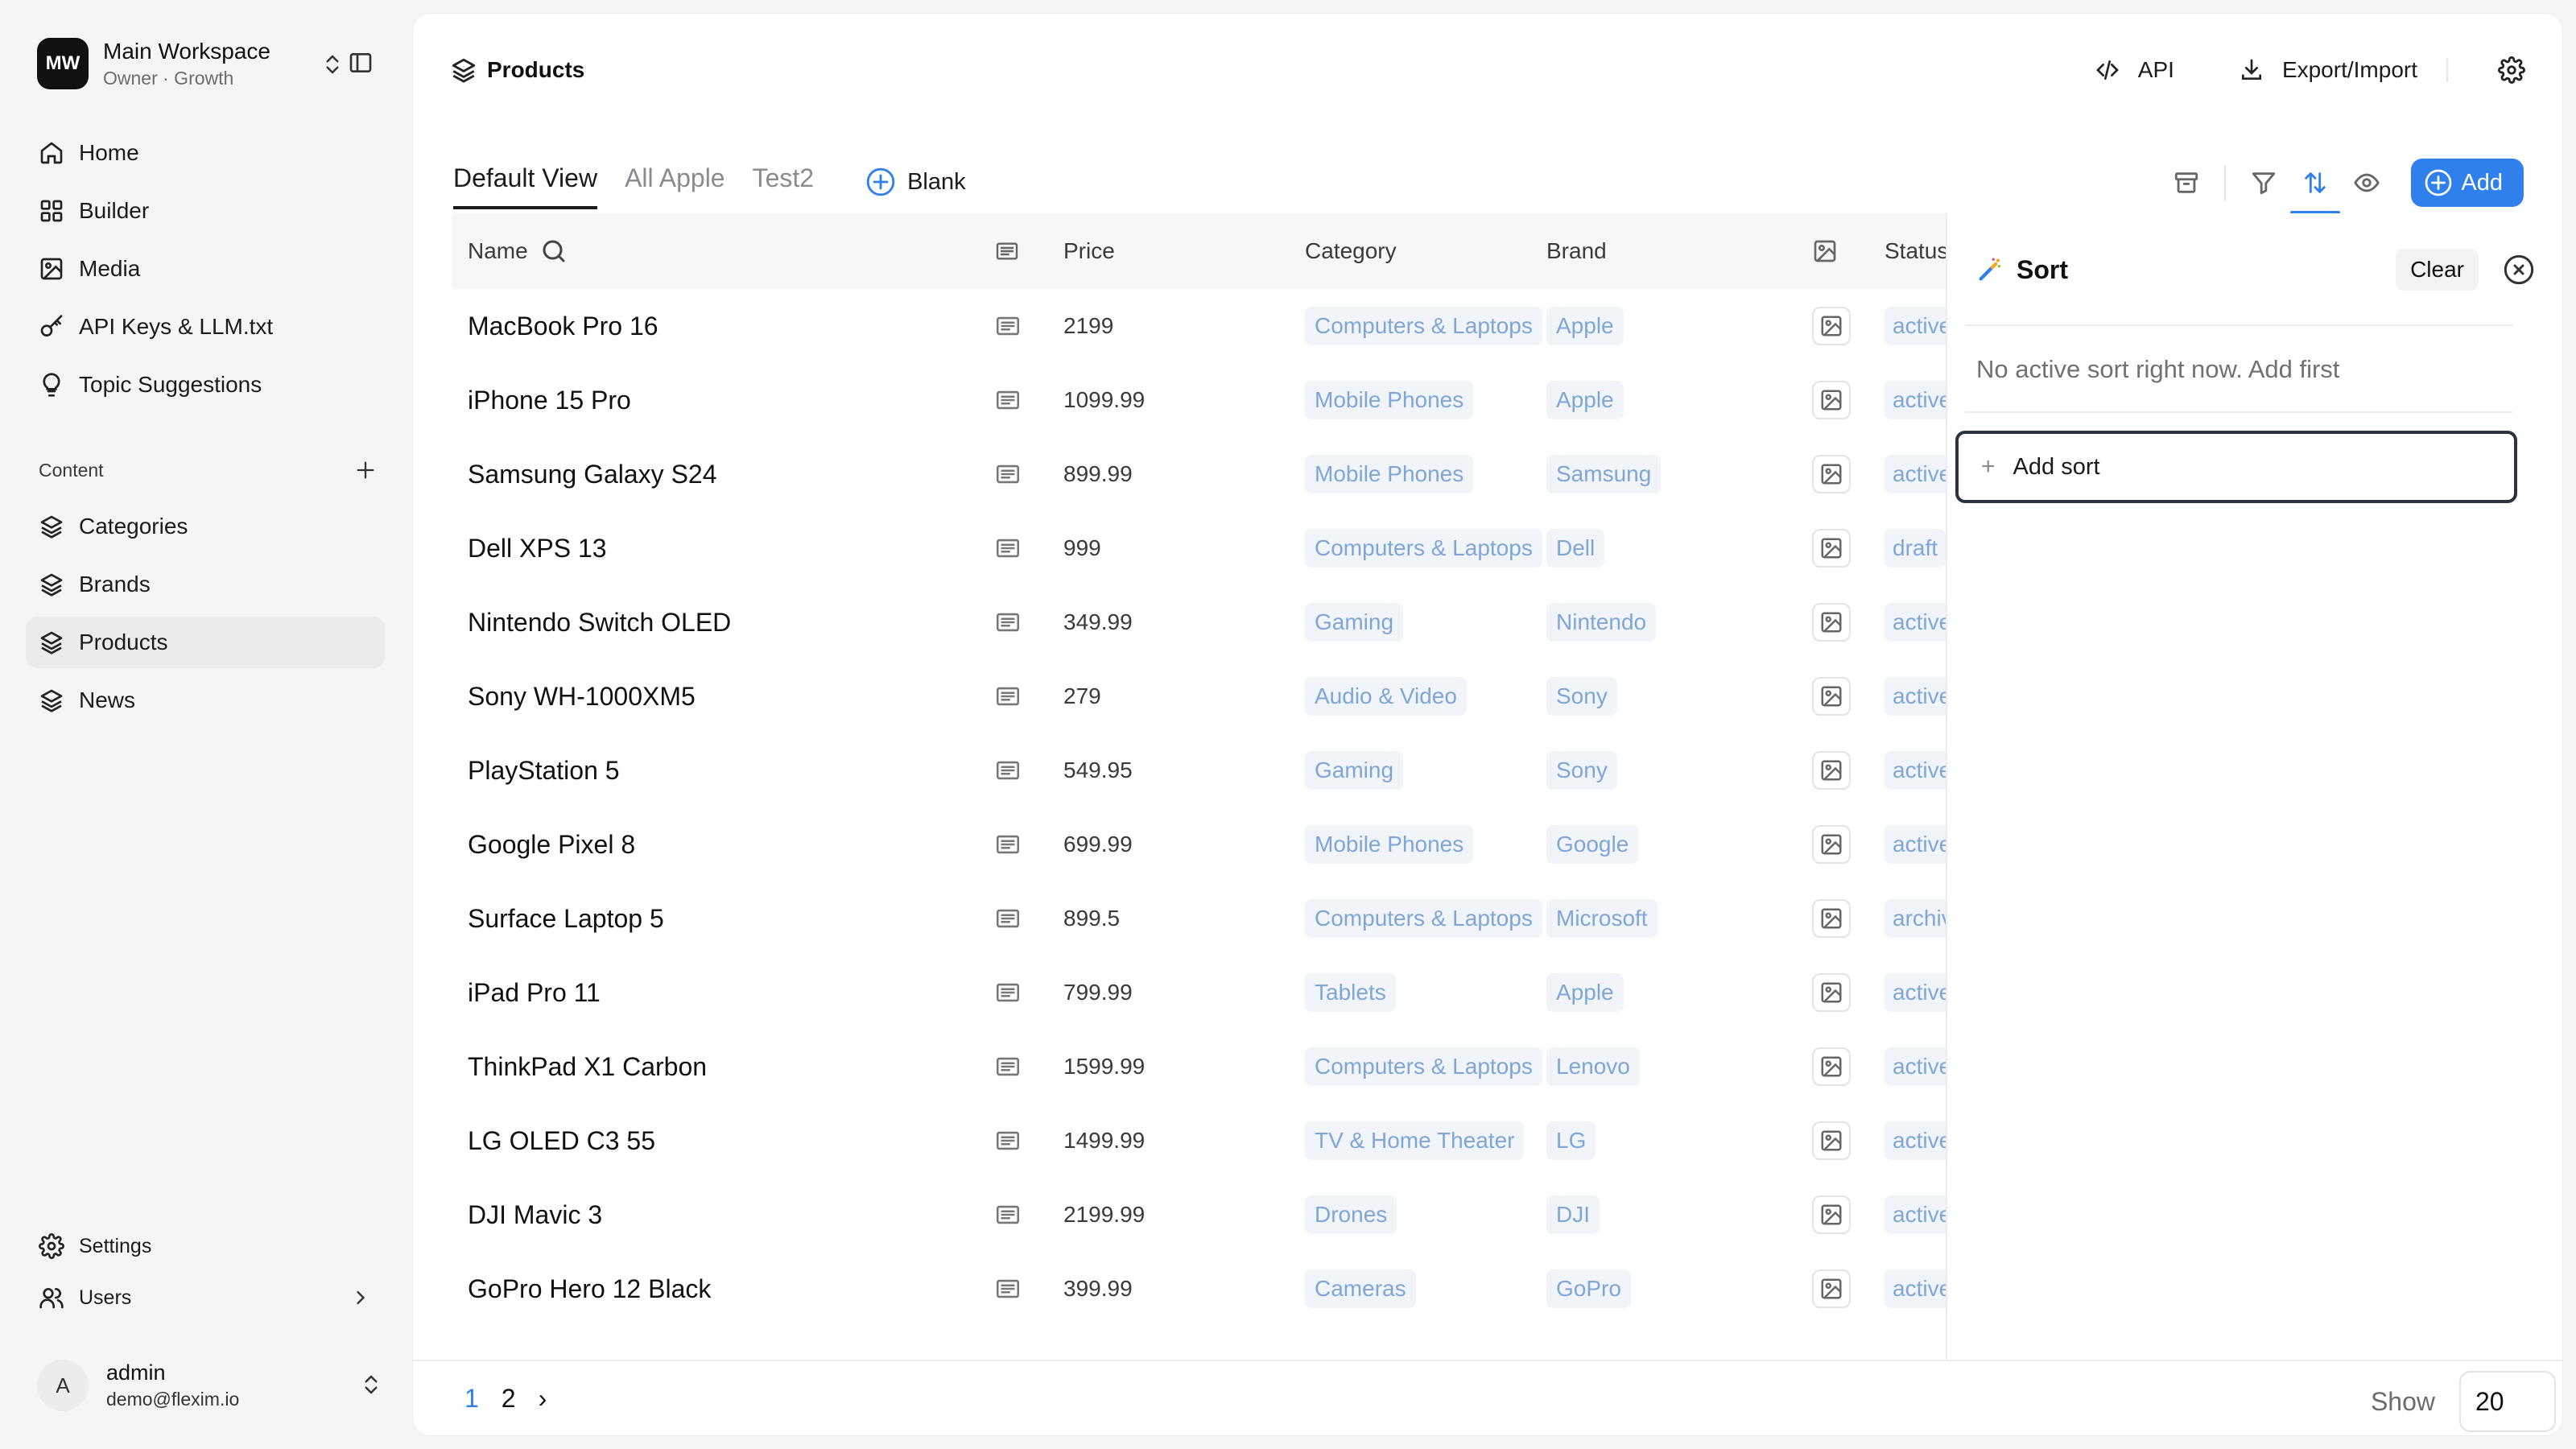  Describe the element at coordinates (1415, 1140) in the screenshot. I see `category-badge: TV & Home Theater` at that location.